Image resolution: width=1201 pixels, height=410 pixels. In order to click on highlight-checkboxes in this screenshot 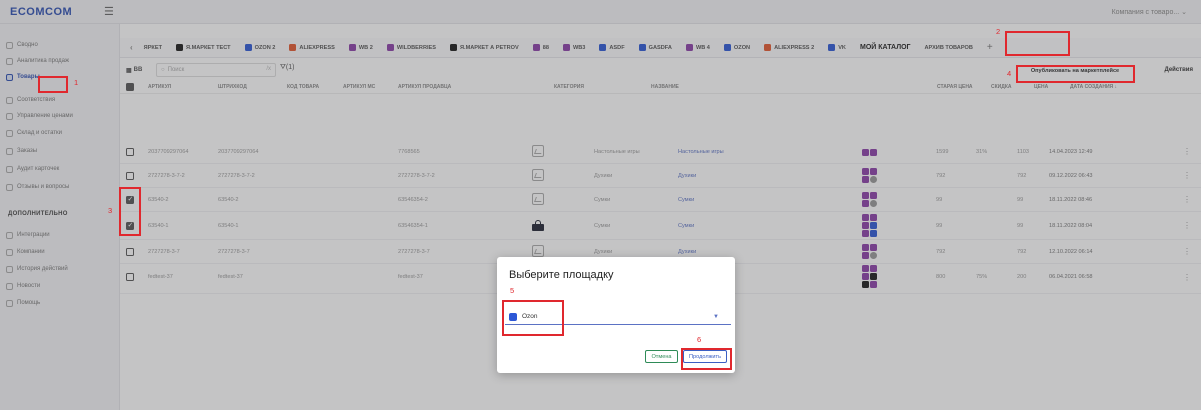, I will do `click(130, 211)`.